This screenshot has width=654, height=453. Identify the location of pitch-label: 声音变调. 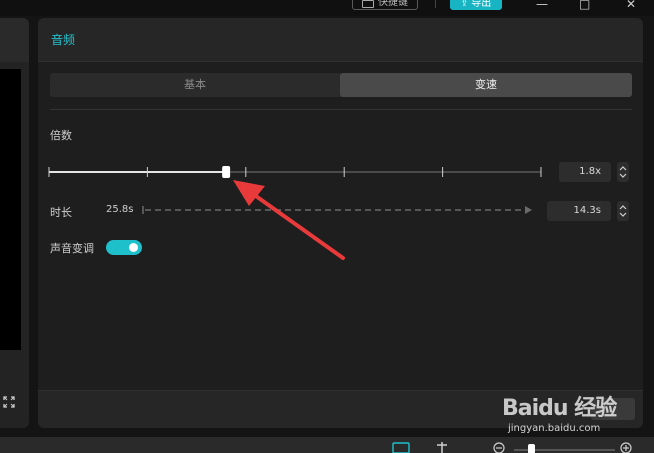
(72, 248).